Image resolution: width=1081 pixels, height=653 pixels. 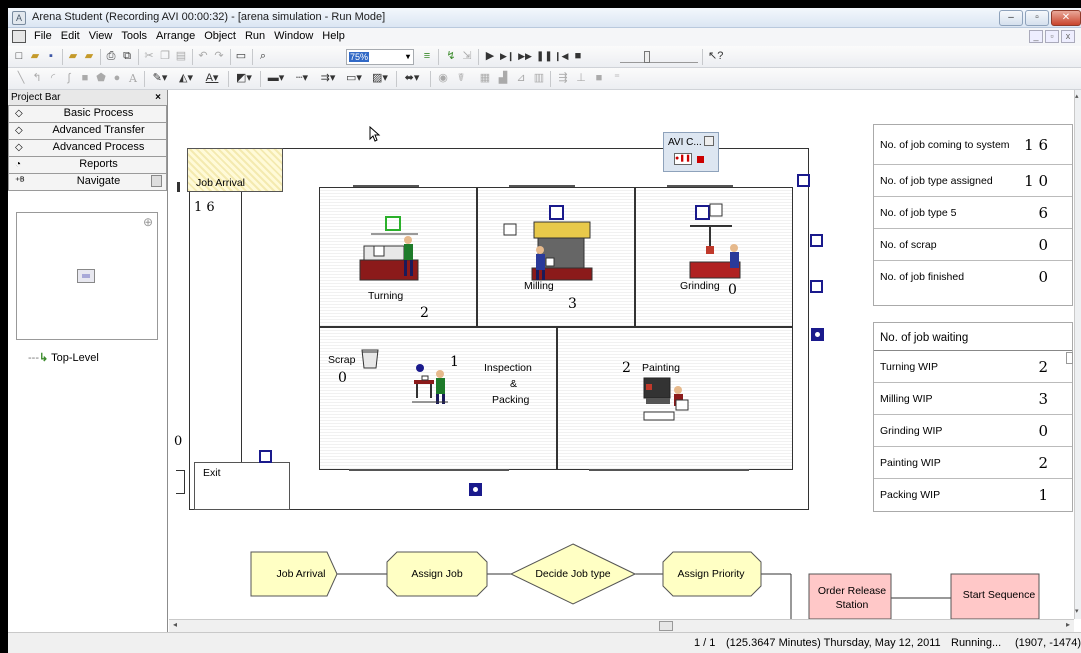 What do you see at coordinates (276, 78) in the screenshot?
I see `line-width-icon: ▬▾` at bounding box center [276, 78].